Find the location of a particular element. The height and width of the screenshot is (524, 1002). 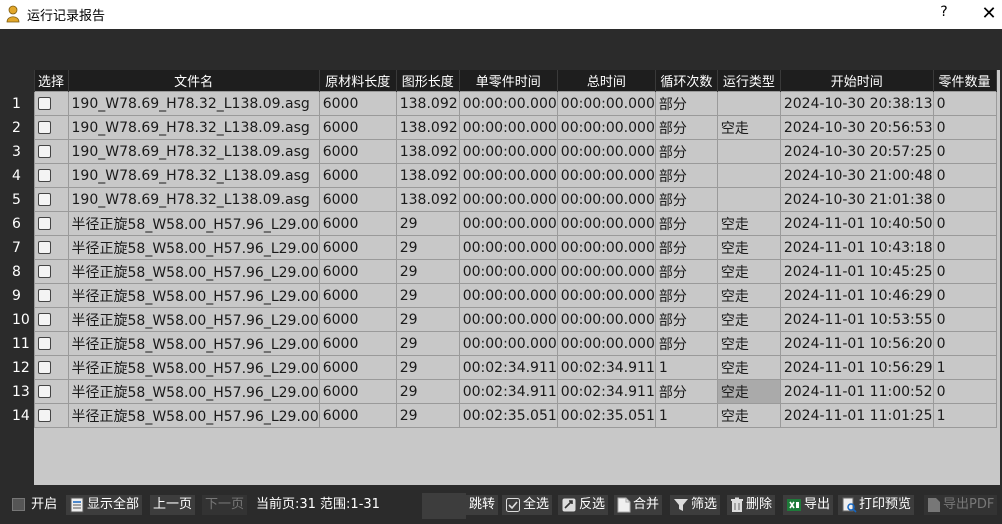

column-header-filename: 文件名 is located at coordinates (194, 81).